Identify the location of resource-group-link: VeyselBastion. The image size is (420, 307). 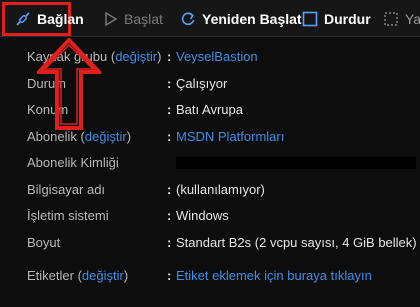
(217, 57).